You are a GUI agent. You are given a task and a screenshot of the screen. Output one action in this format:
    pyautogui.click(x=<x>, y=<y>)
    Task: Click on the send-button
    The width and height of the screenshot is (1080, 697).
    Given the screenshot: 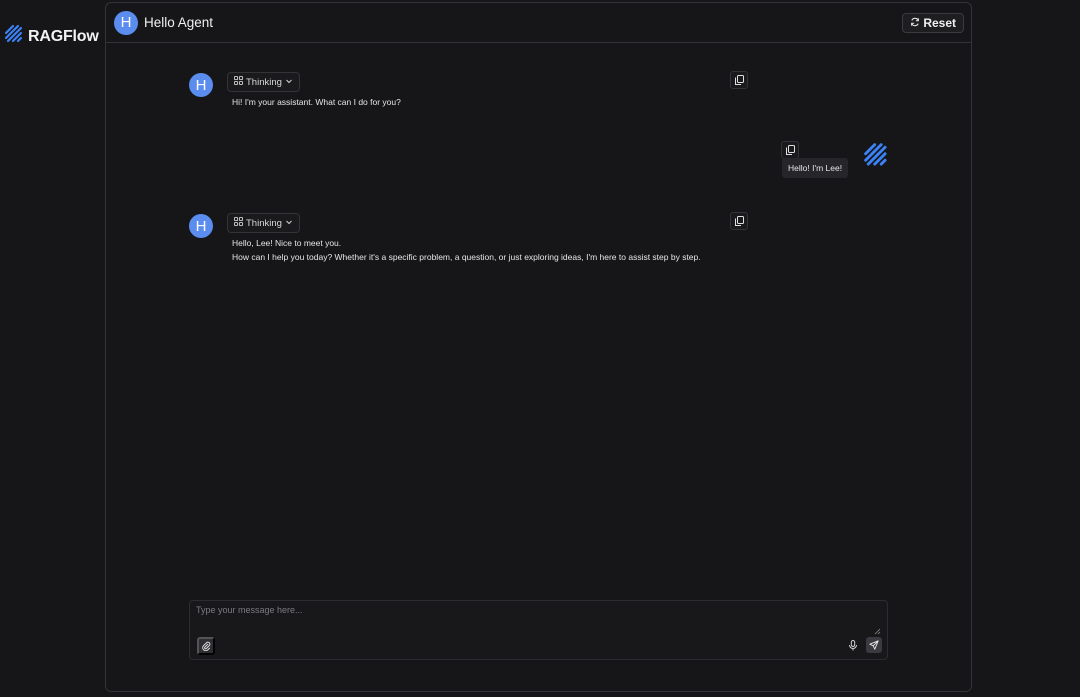 What is the action you would take?
    pyautogui.click(x=874, y=645)
    